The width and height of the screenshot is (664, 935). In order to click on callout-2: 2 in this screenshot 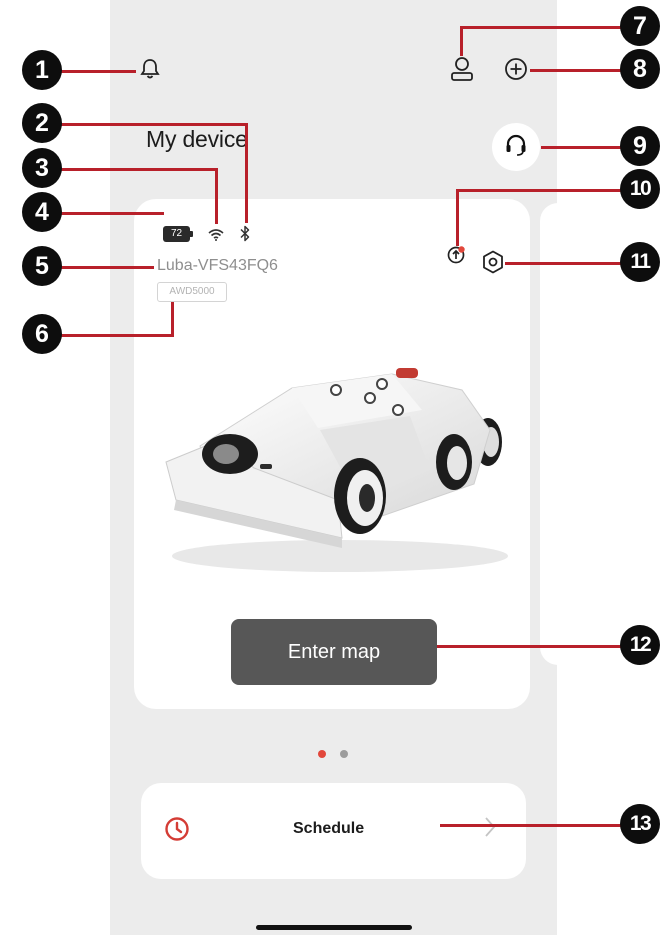, I will do `click(42, 123)`.